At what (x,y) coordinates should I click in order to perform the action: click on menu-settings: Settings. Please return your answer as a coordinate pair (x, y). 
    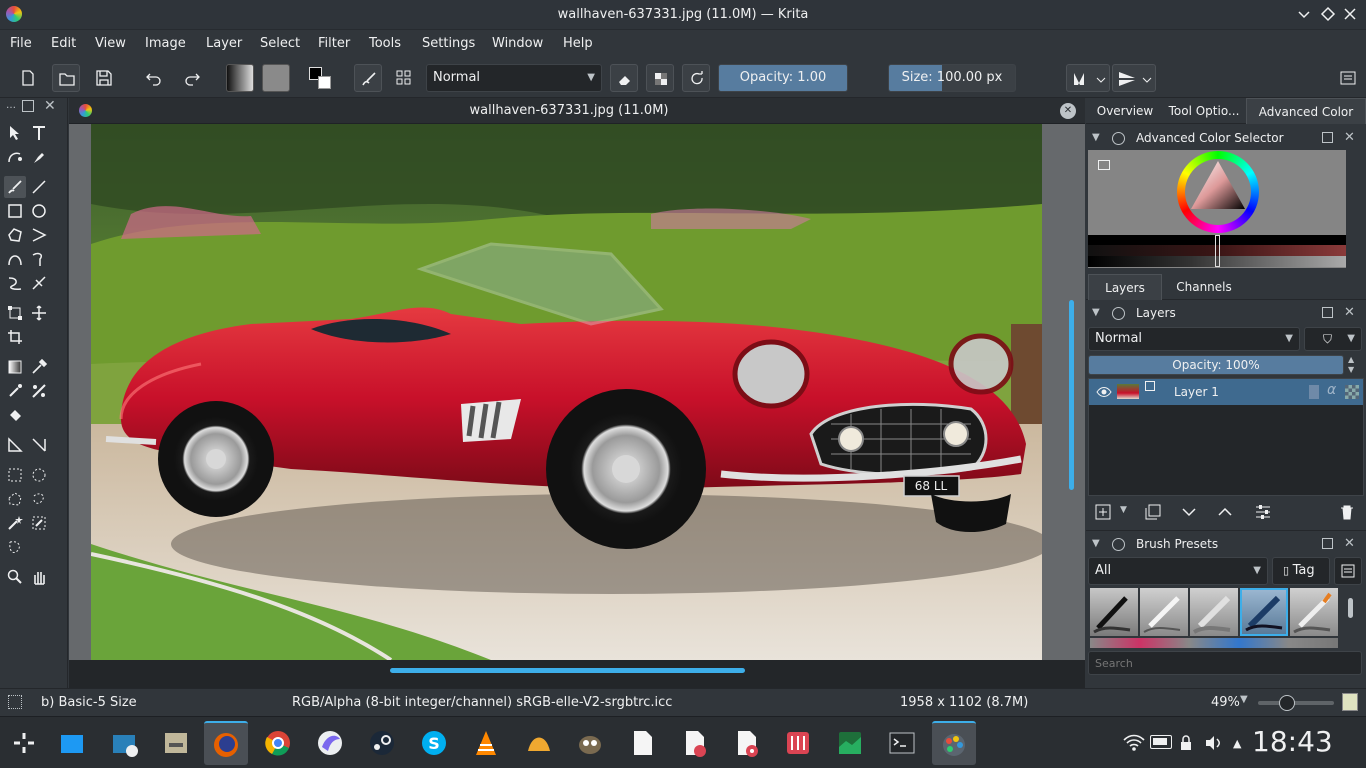
    Looking at the image, I should click on (448, 44).